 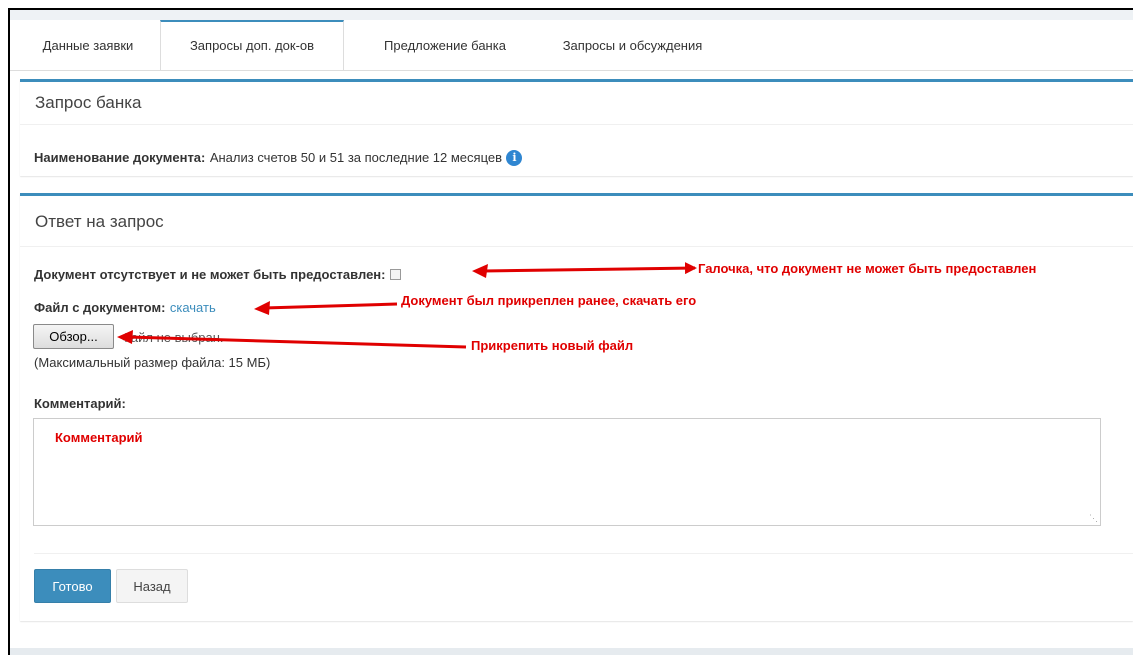 I want to click on missing-document-checkbox, so click(x=395, y=275).